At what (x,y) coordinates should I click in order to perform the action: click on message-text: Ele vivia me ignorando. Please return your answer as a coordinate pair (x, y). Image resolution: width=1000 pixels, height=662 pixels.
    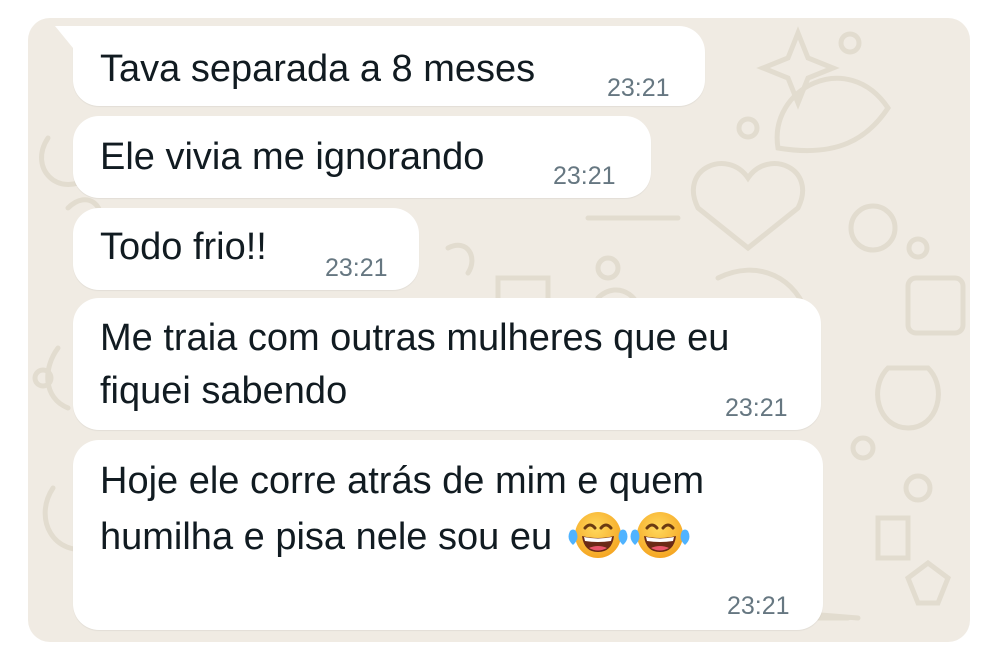
    Looking at the image, I should click on (292, 157).